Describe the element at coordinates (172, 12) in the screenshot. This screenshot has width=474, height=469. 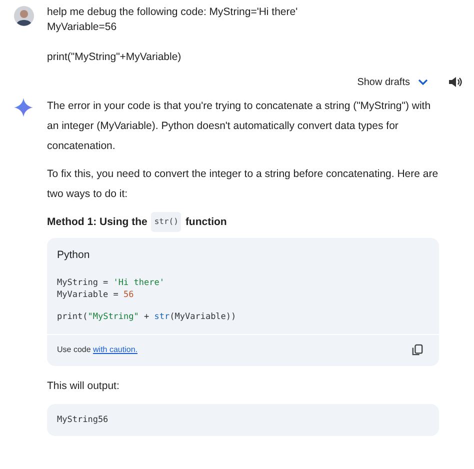
I see `prompt-text: help me debug the following code: MyString='Hi there'` at that location.